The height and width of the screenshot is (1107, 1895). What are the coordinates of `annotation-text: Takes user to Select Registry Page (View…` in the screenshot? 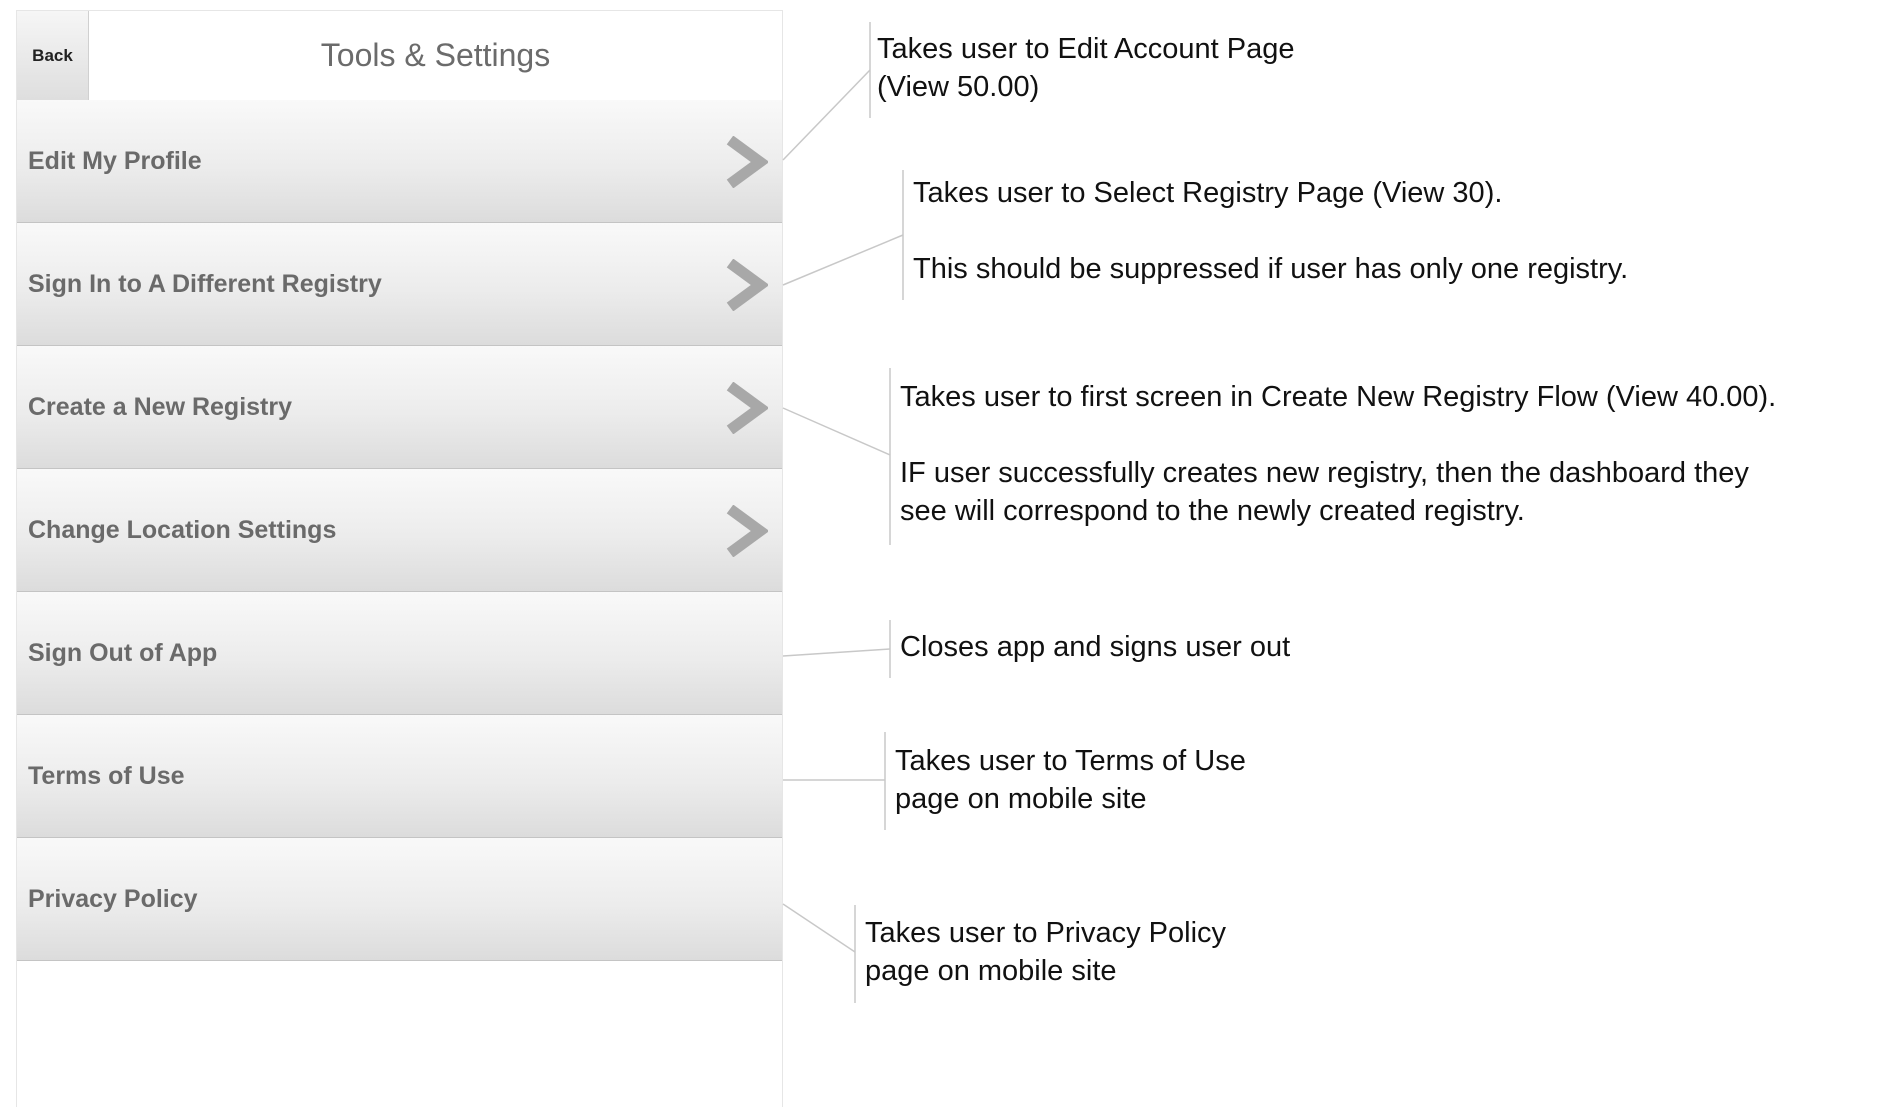 It's located at (1208, 193).